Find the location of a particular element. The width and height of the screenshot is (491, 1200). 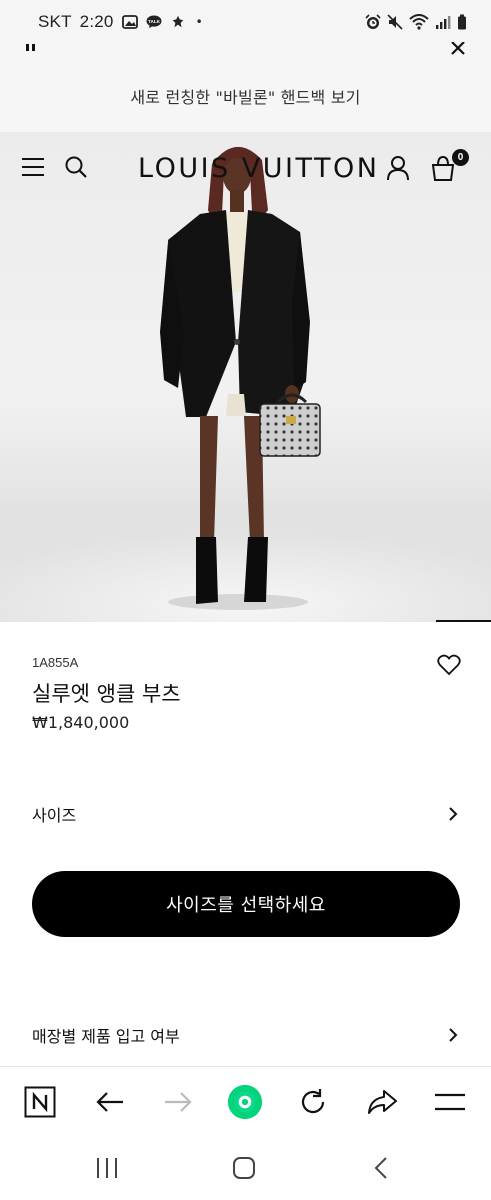

status-right is located at coordinates (416, 22).